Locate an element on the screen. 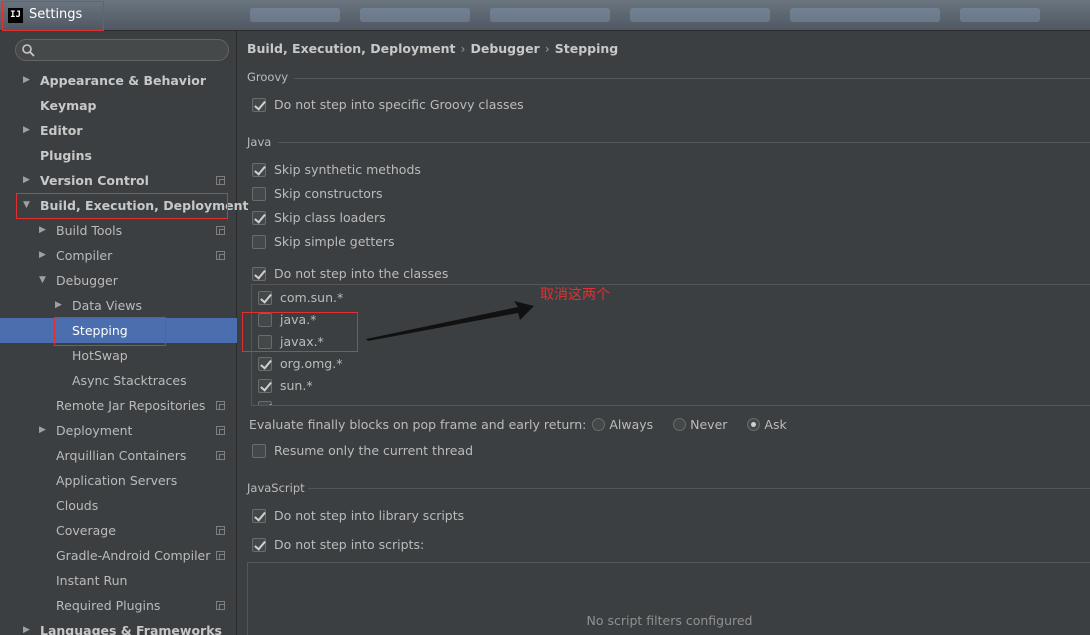  build-highlight-box is located at coordinates (122, 206).